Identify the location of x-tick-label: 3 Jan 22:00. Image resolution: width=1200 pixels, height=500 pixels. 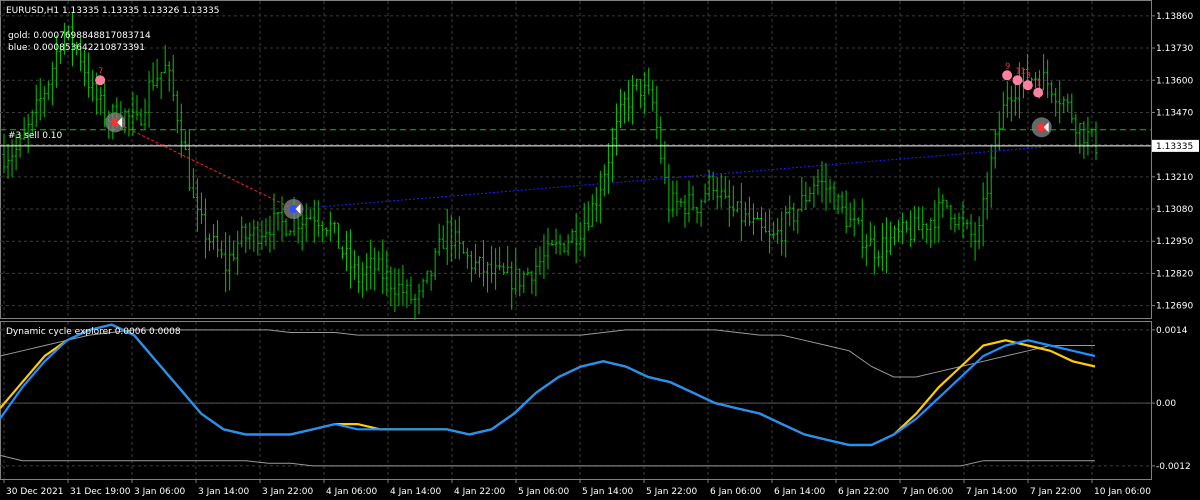
(288, 492).